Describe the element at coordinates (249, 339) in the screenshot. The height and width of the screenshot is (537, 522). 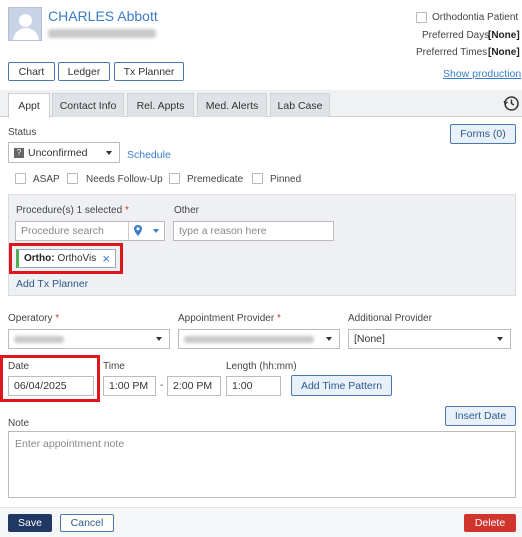
I see `provider-value-redacted` at that location.